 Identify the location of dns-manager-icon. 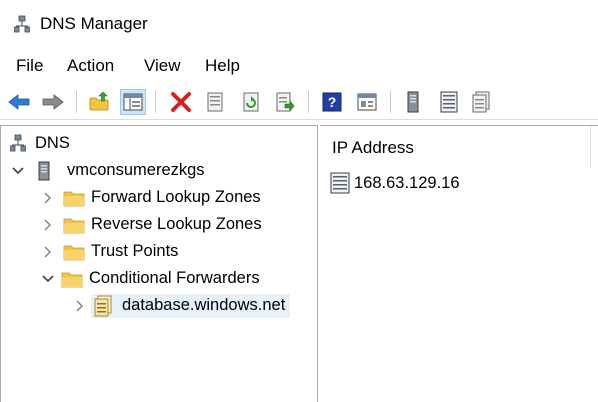
(22, 25).